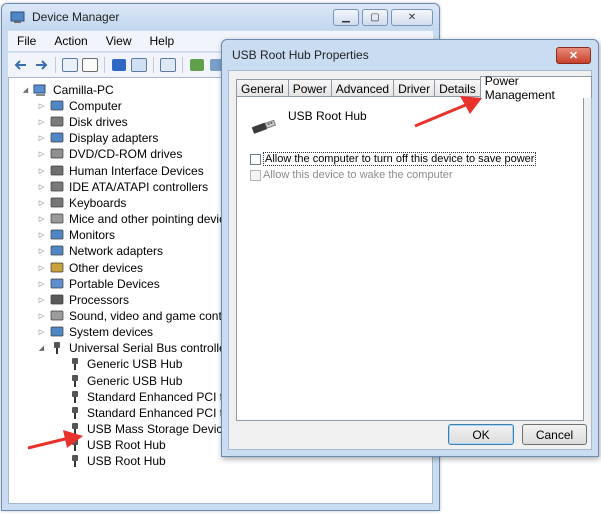 The height and width of the screenshot is (514, 601). Describe the element at coordinates (122, 187) in the screenshot. I see `tree-category-5: ▷ IDE ATA/ATAPI controllers` at that location.